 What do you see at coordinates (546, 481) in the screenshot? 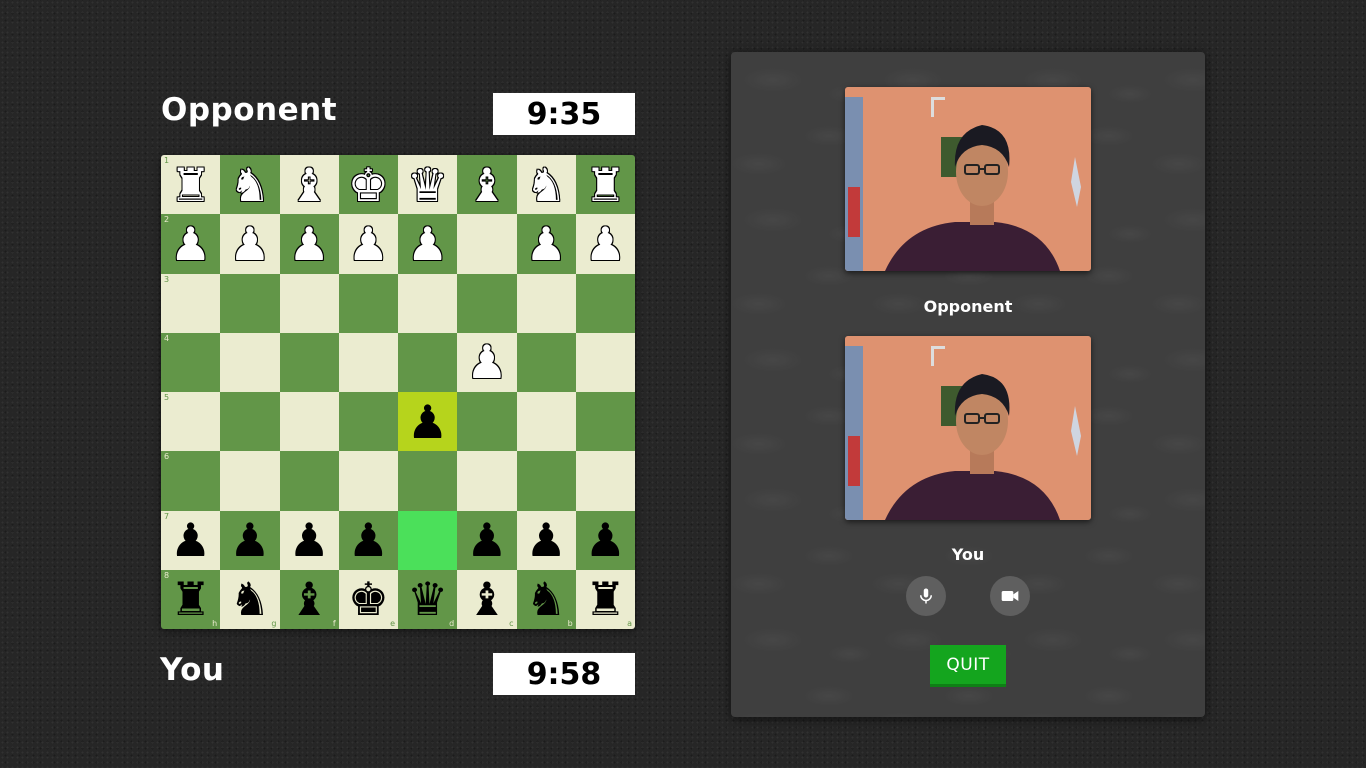
I see `square-b6` at bounding box center [546, 481].